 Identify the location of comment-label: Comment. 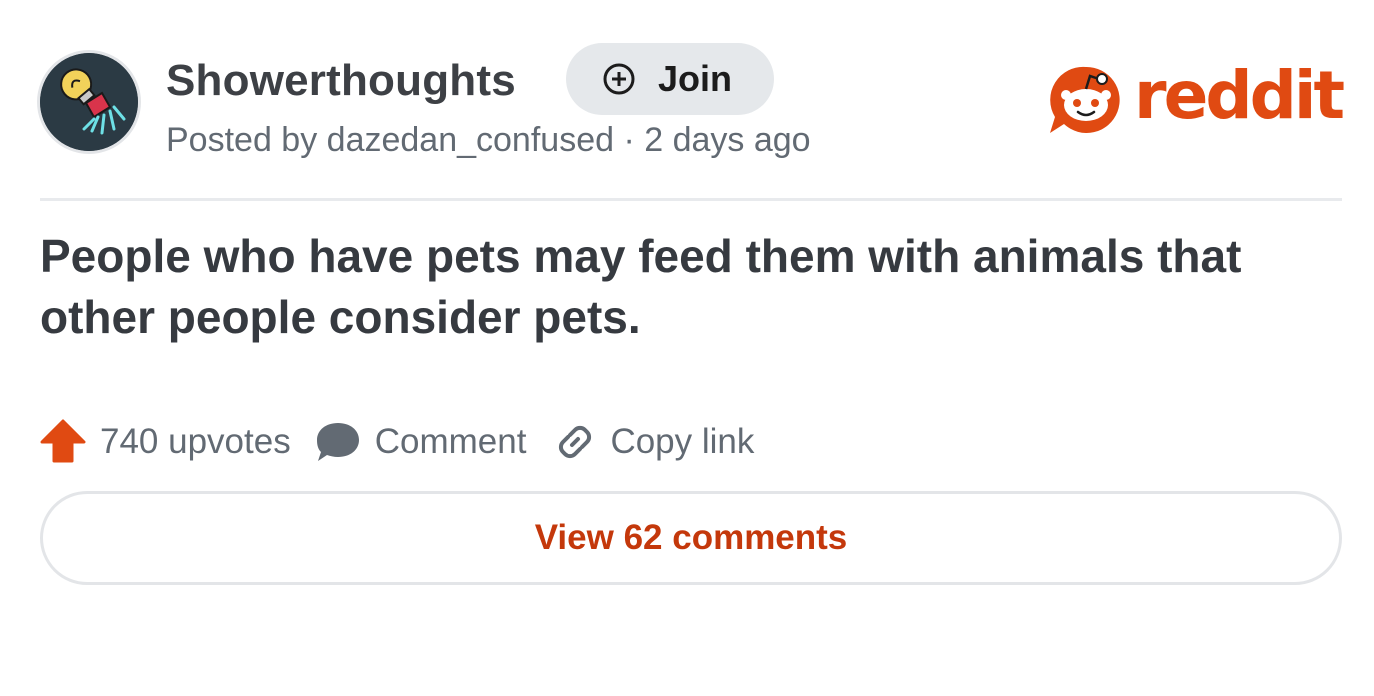
(450, 441).